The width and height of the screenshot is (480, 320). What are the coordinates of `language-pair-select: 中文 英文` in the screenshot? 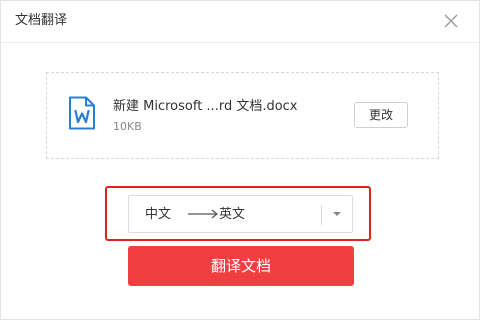 It's located at (240, 214).